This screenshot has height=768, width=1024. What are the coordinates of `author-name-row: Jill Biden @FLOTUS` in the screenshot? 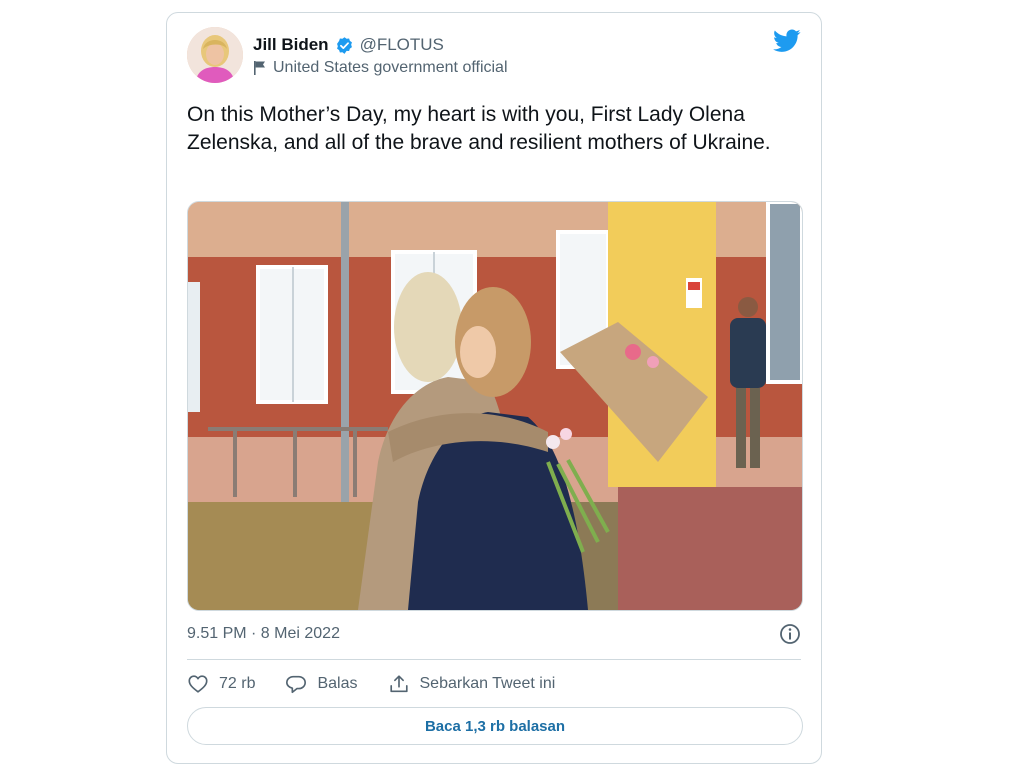 It's located at (348, 45).